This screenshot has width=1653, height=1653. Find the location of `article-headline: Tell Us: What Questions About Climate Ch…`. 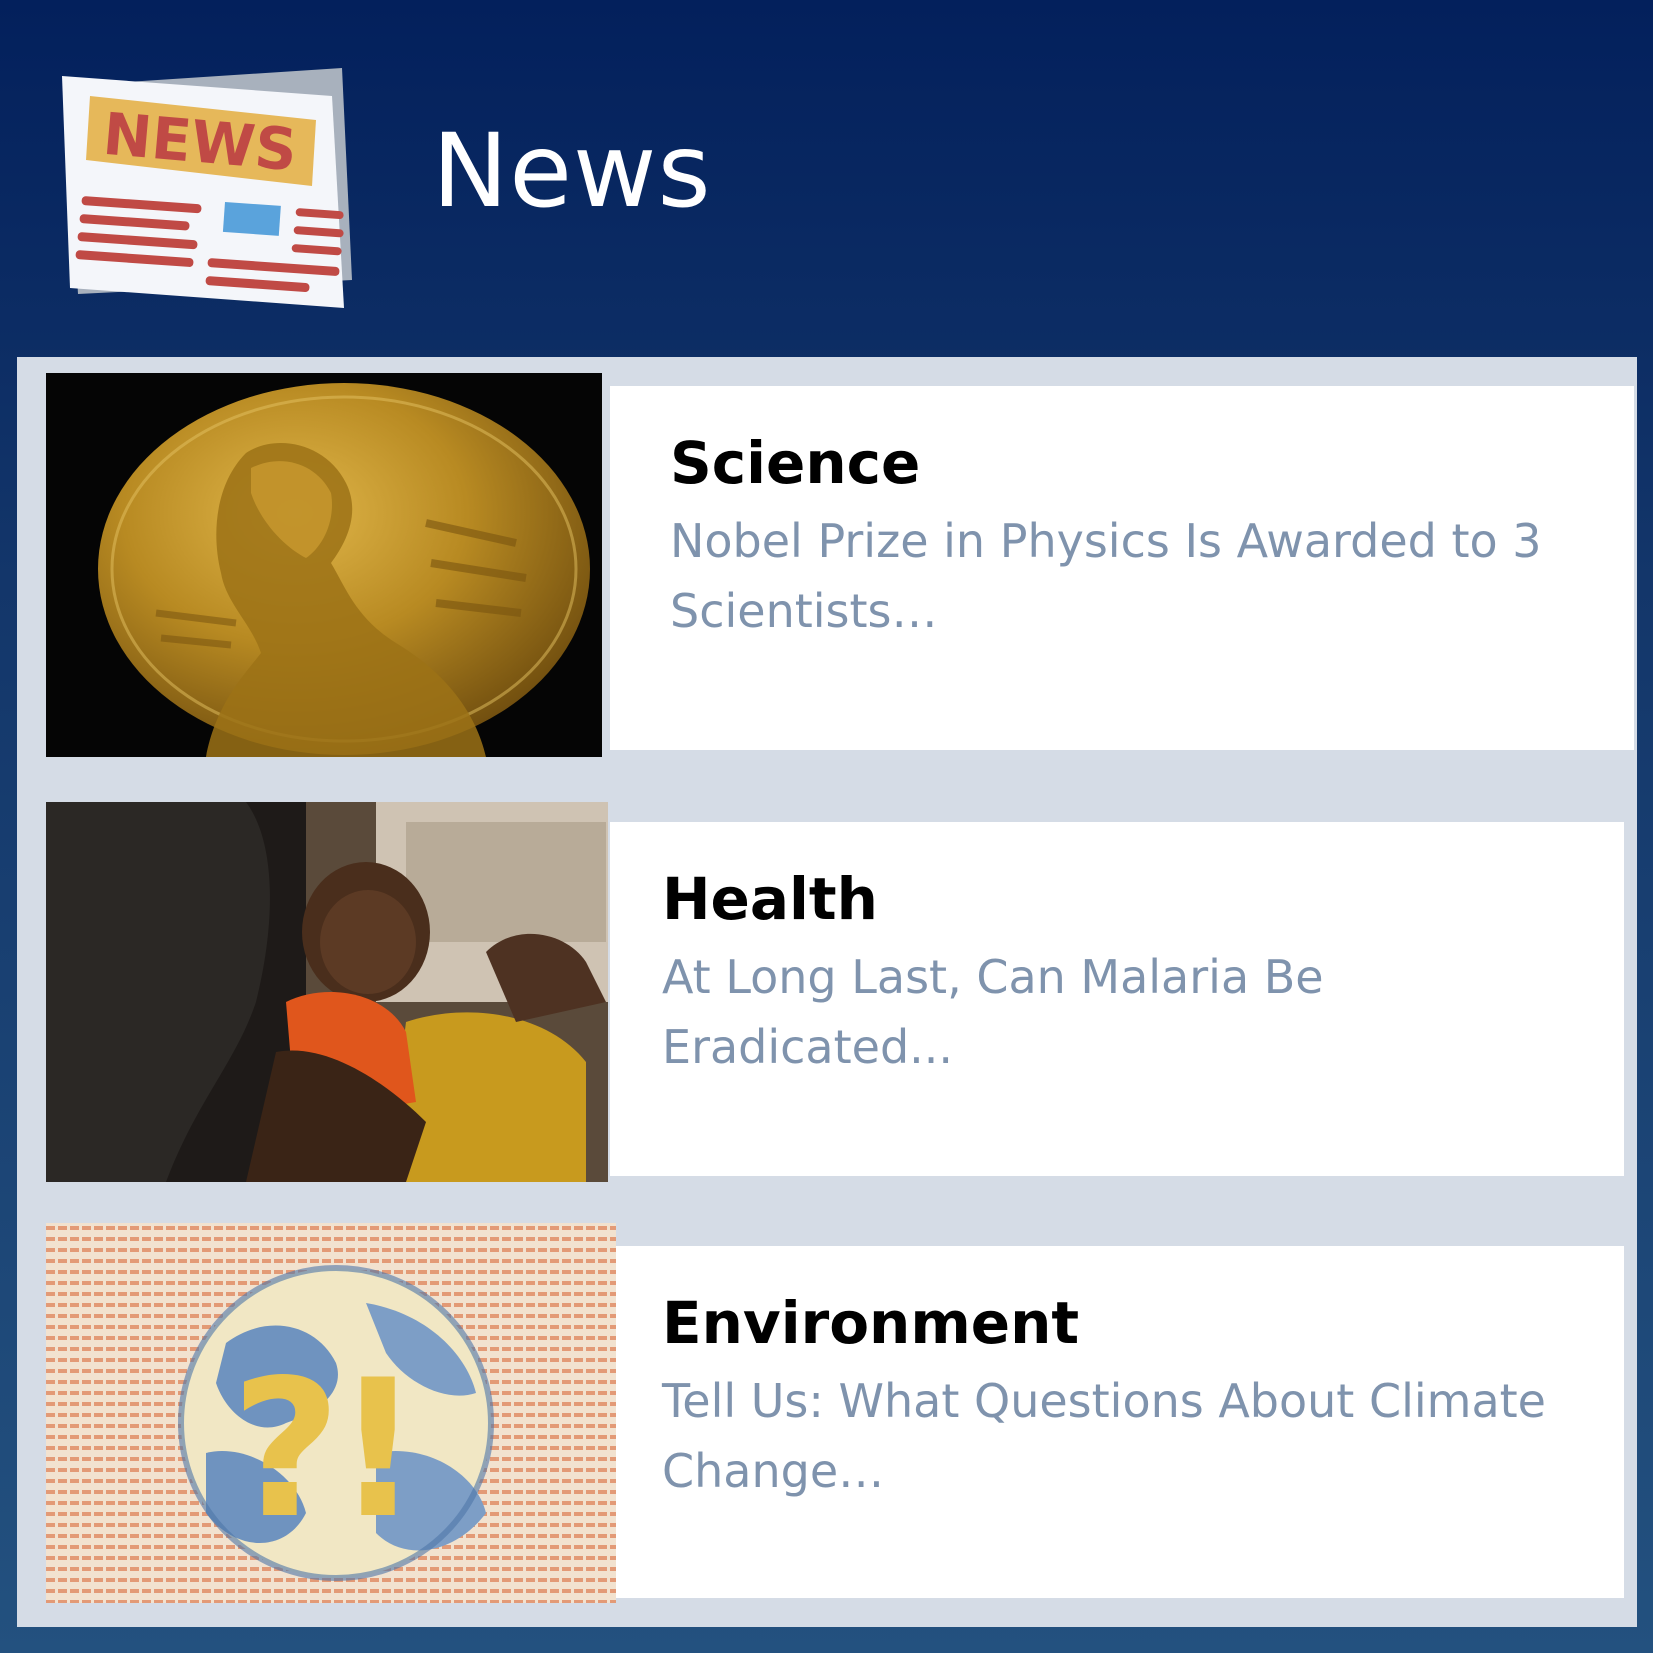

article-headline: Tell Us: What Questions About Climate Ch… is located at coordinates (1132, 1436).